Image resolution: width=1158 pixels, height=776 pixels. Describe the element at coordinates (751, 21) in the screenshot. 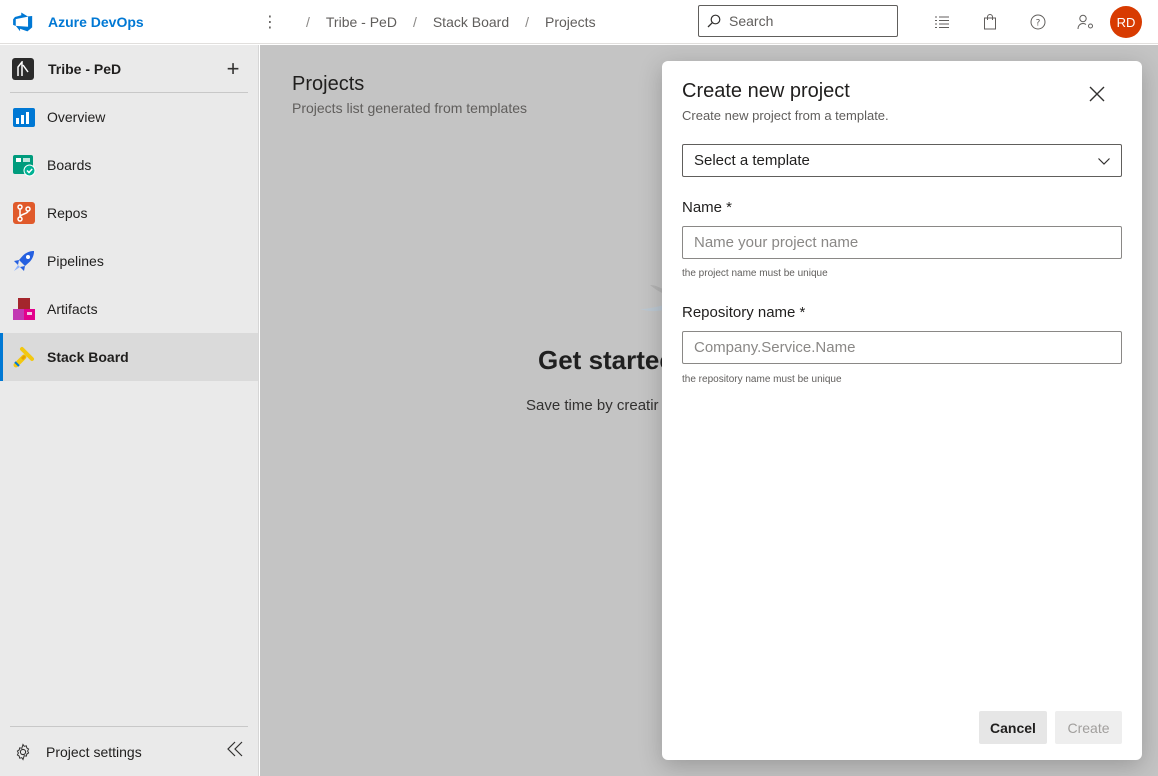

I see `search-placeholder: Search` at that location.